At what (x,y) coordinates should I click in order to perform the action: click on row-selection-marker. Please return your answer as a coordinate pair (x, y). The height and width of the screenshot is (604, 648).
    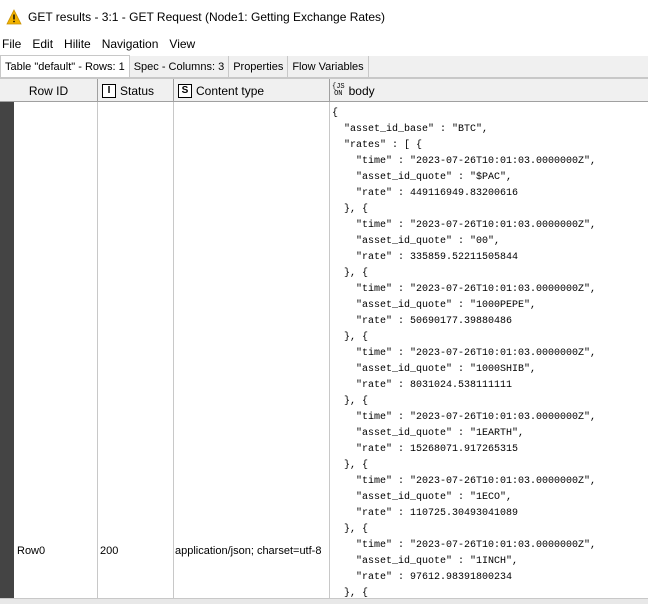
    Looking at the image, I should click on (7, 350).